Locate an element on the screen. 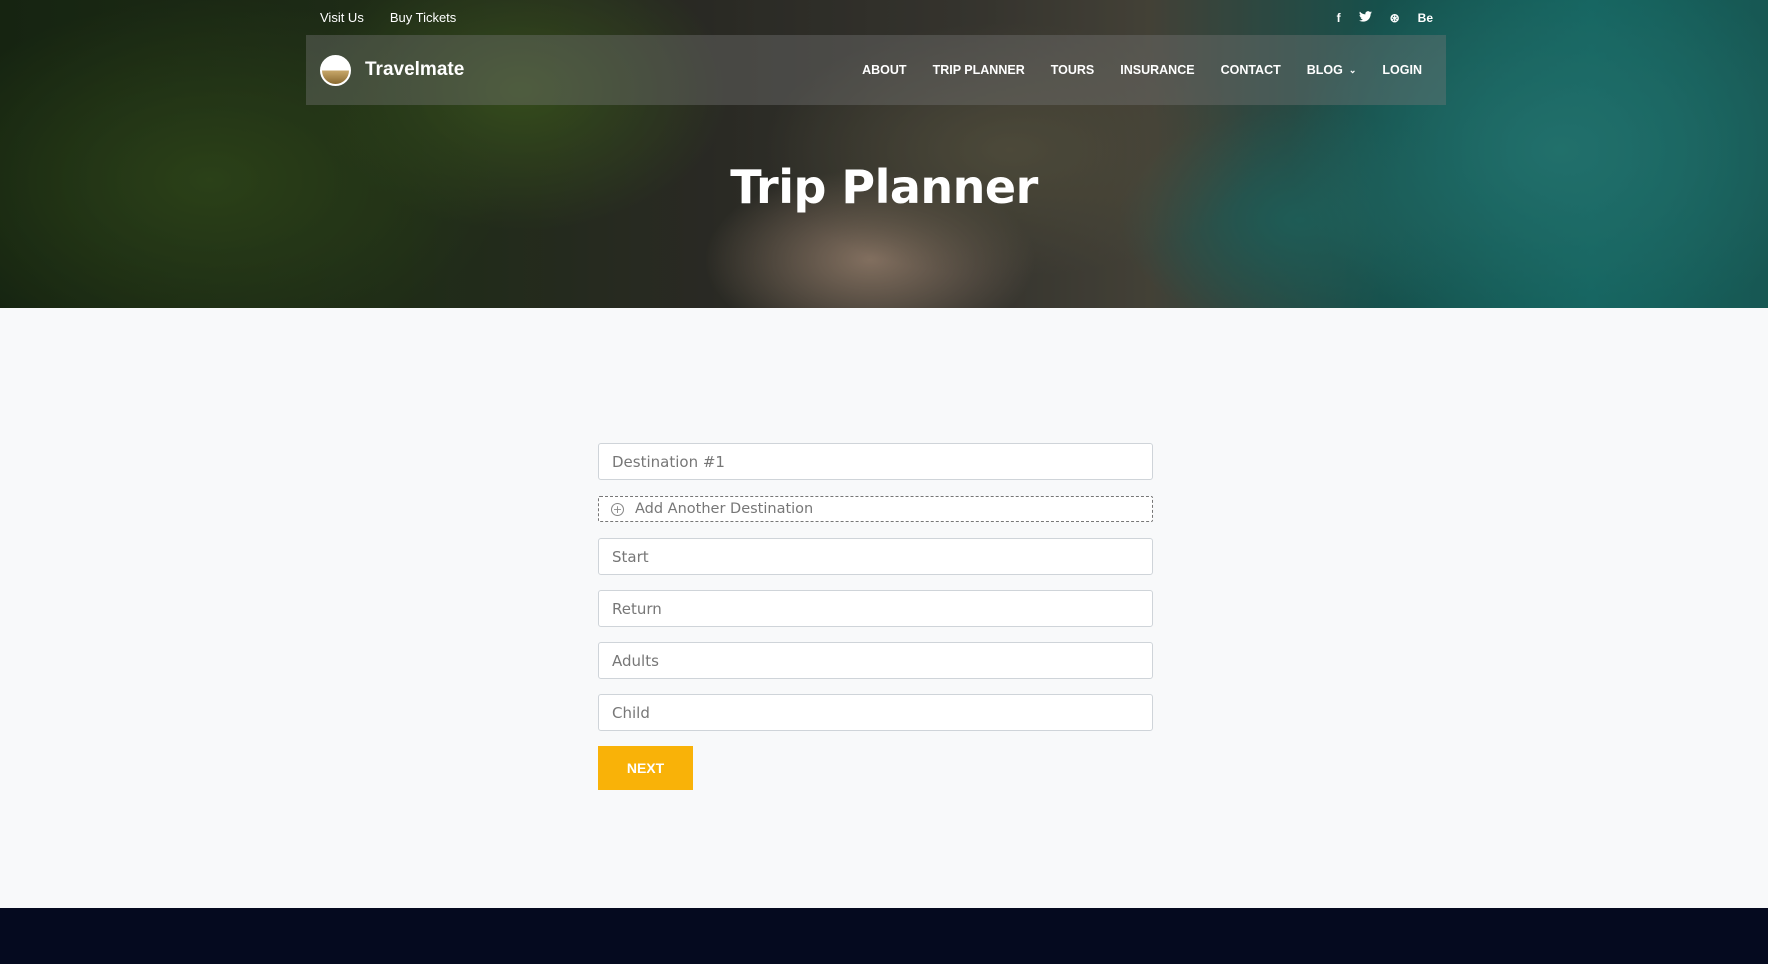 The height and width of the screenshot is (964, 1768). plus-circle-icon: + is located at coordinates (617, 509).